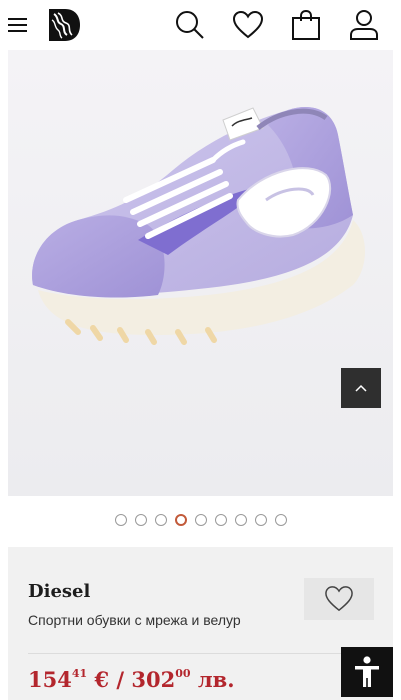  I want to click on price-bgn-cents: 00, so click(183, 673).